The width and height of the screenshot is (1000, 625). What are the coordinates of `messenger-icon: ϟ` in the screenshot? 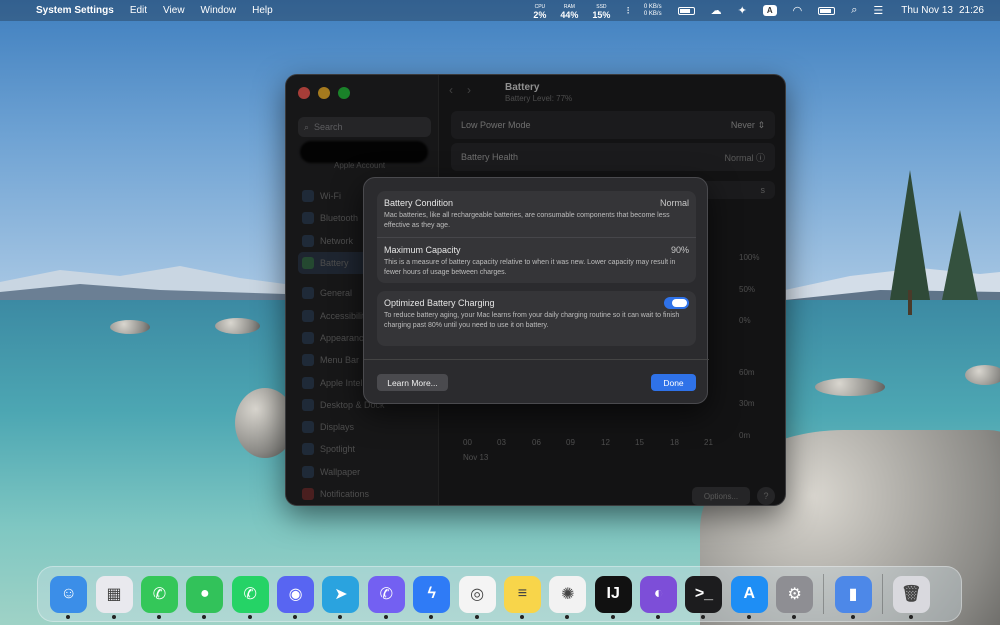 It's located at (432, 597).